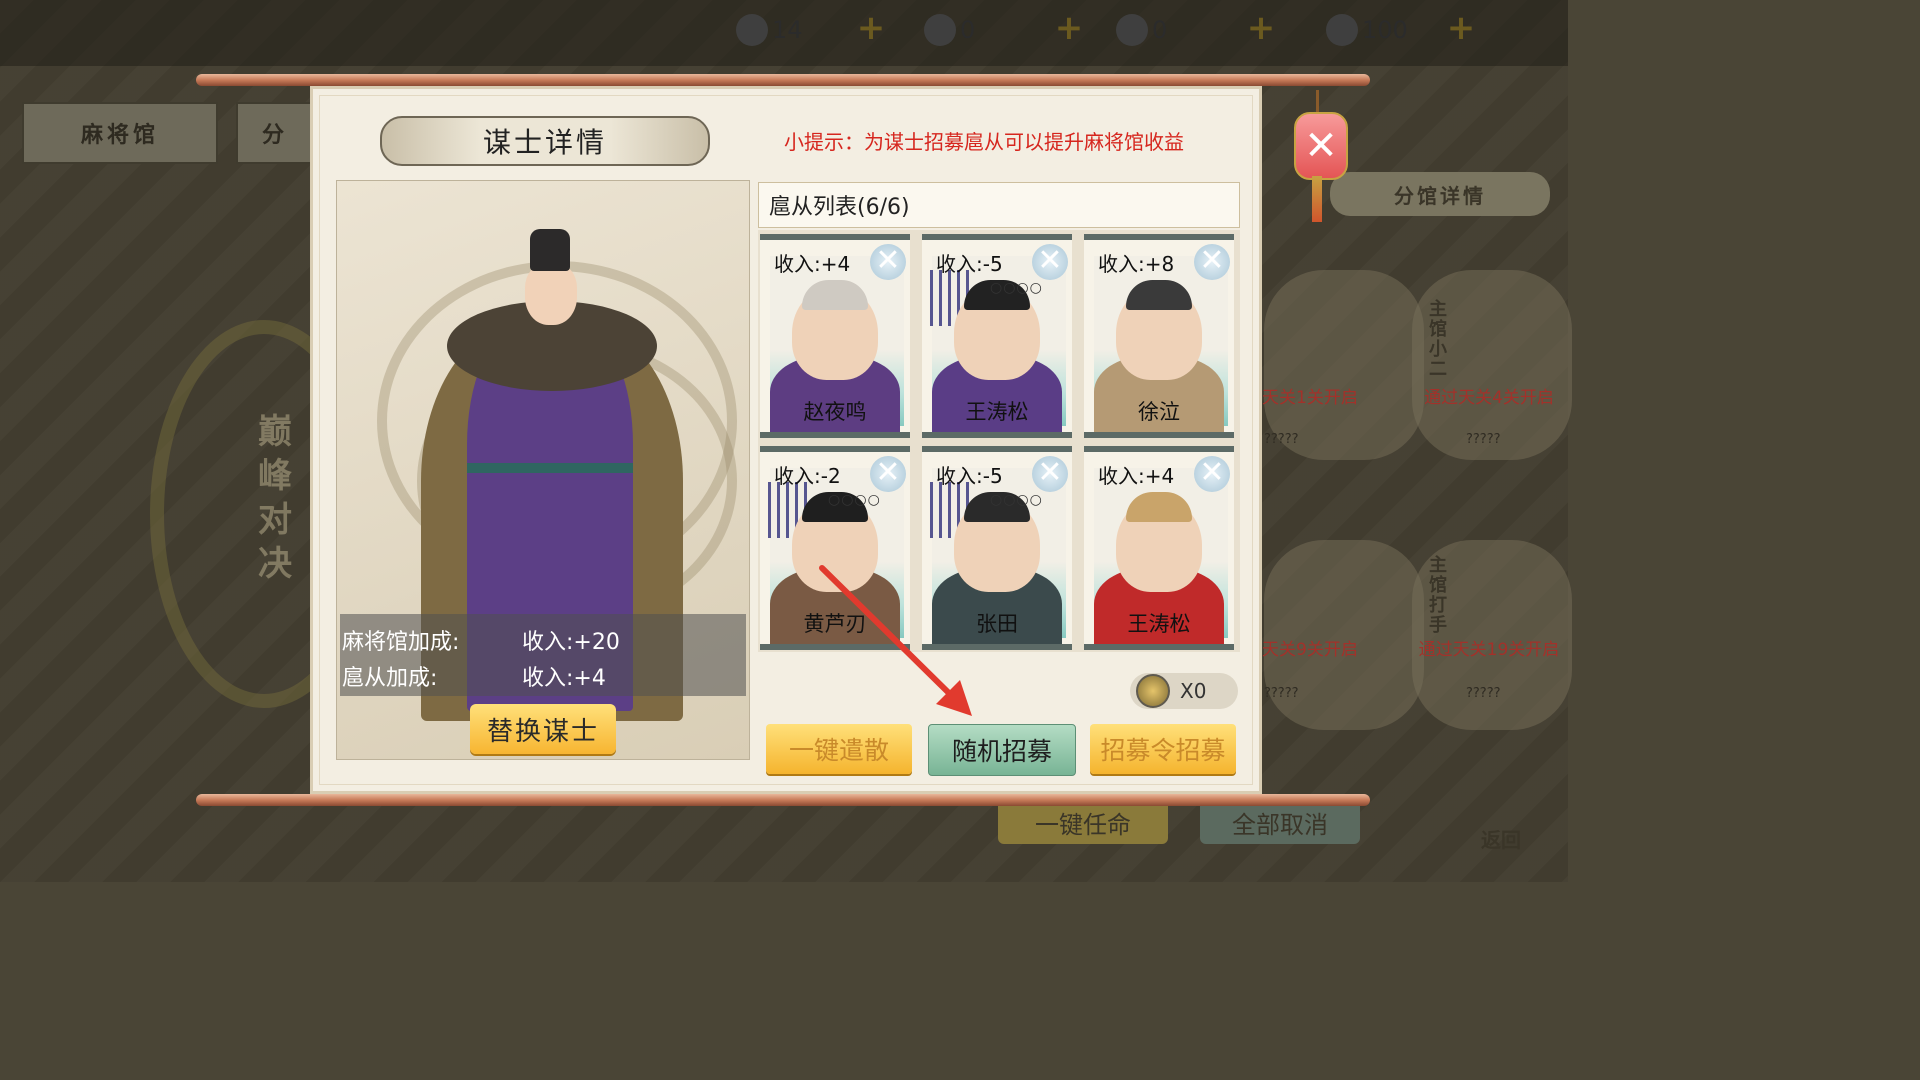 This screenshot has width=1920, height=1080. What do you see at coordinates (1344, 635) in the screenshot?
I see `bg-slot-card` at bounding box center [1344, 635].